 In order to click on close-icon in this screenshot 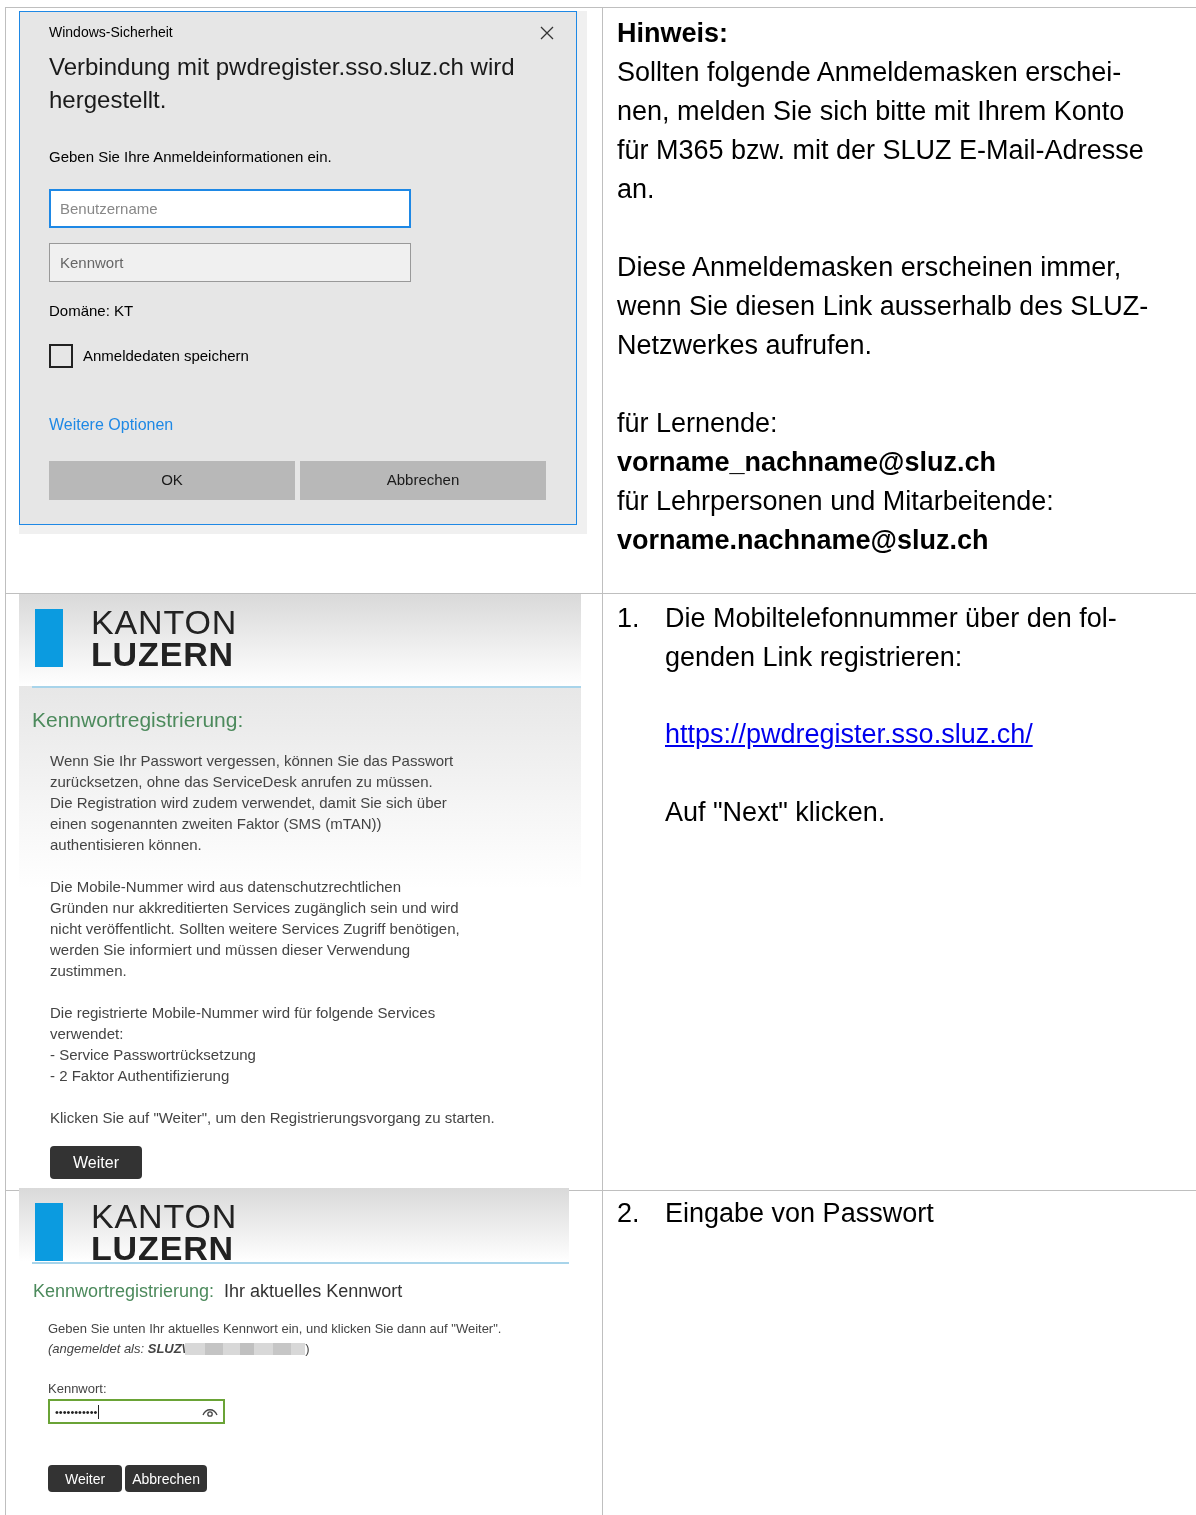, I will do `click(547, 33)`.